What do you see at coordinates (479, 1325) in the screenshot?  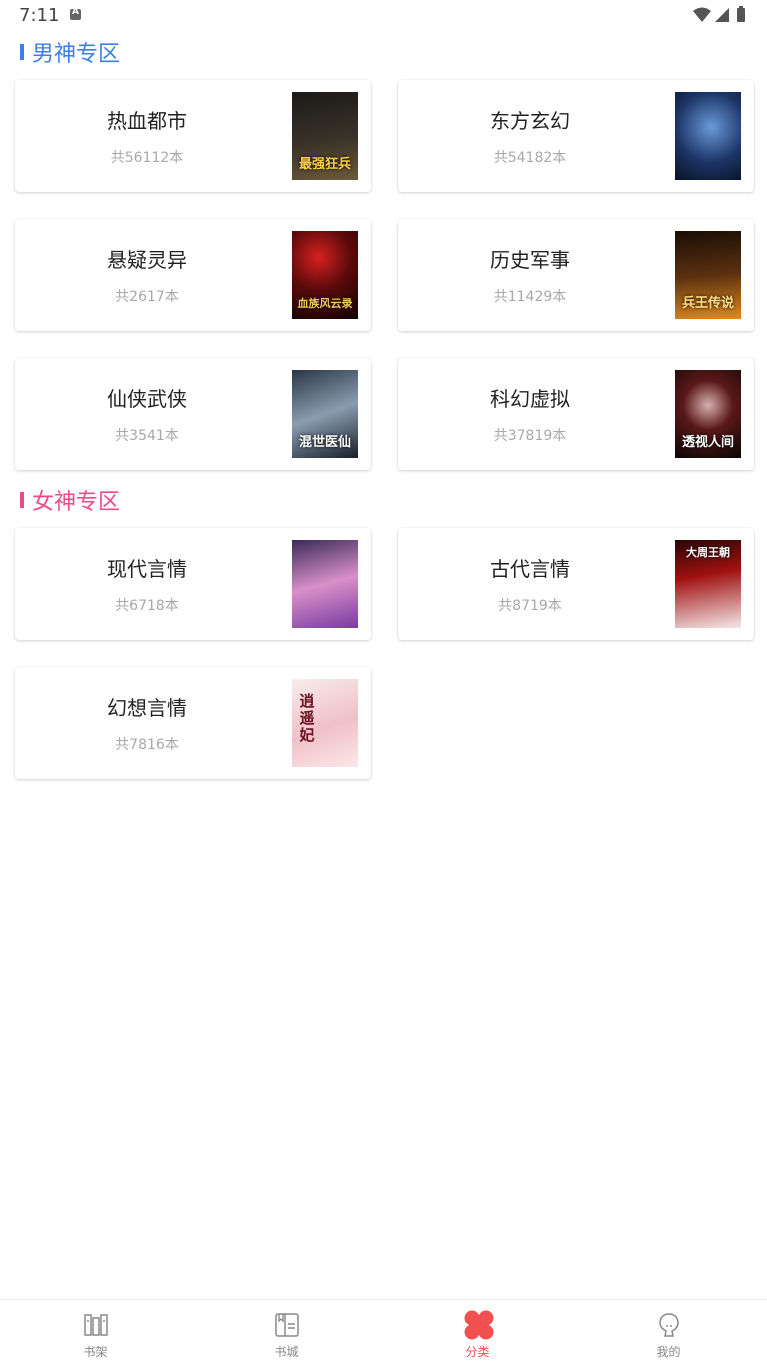 I see `category-icon` at bounding box center [479, 1325].